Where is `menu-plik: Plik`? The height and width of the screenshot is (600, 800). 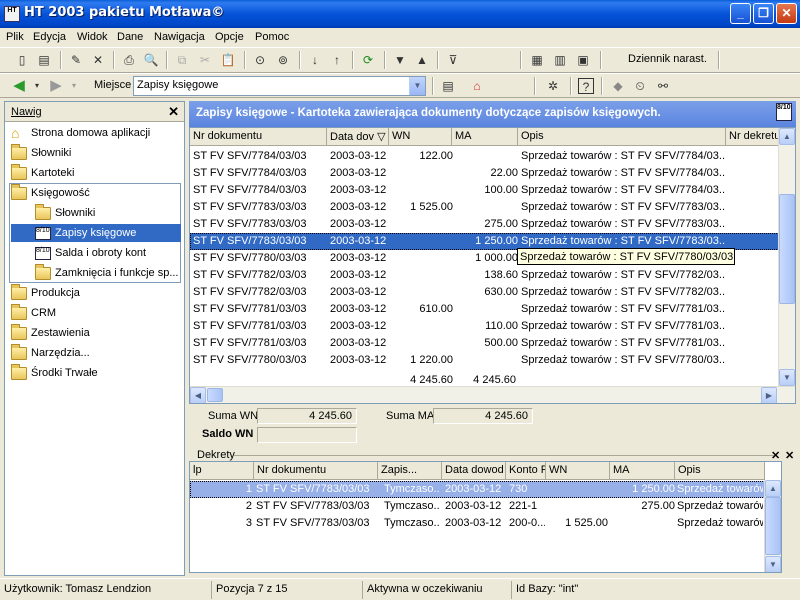 menu-plik: Plik is located at coordinates (15, 37).